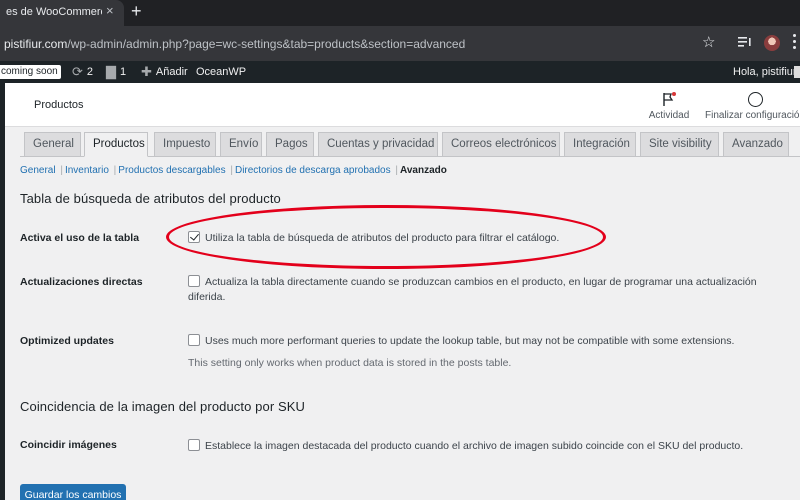 This screenshot has width=800, height=500. I want to click on subsection-avanzado: Avanzado, so click(423, 170).